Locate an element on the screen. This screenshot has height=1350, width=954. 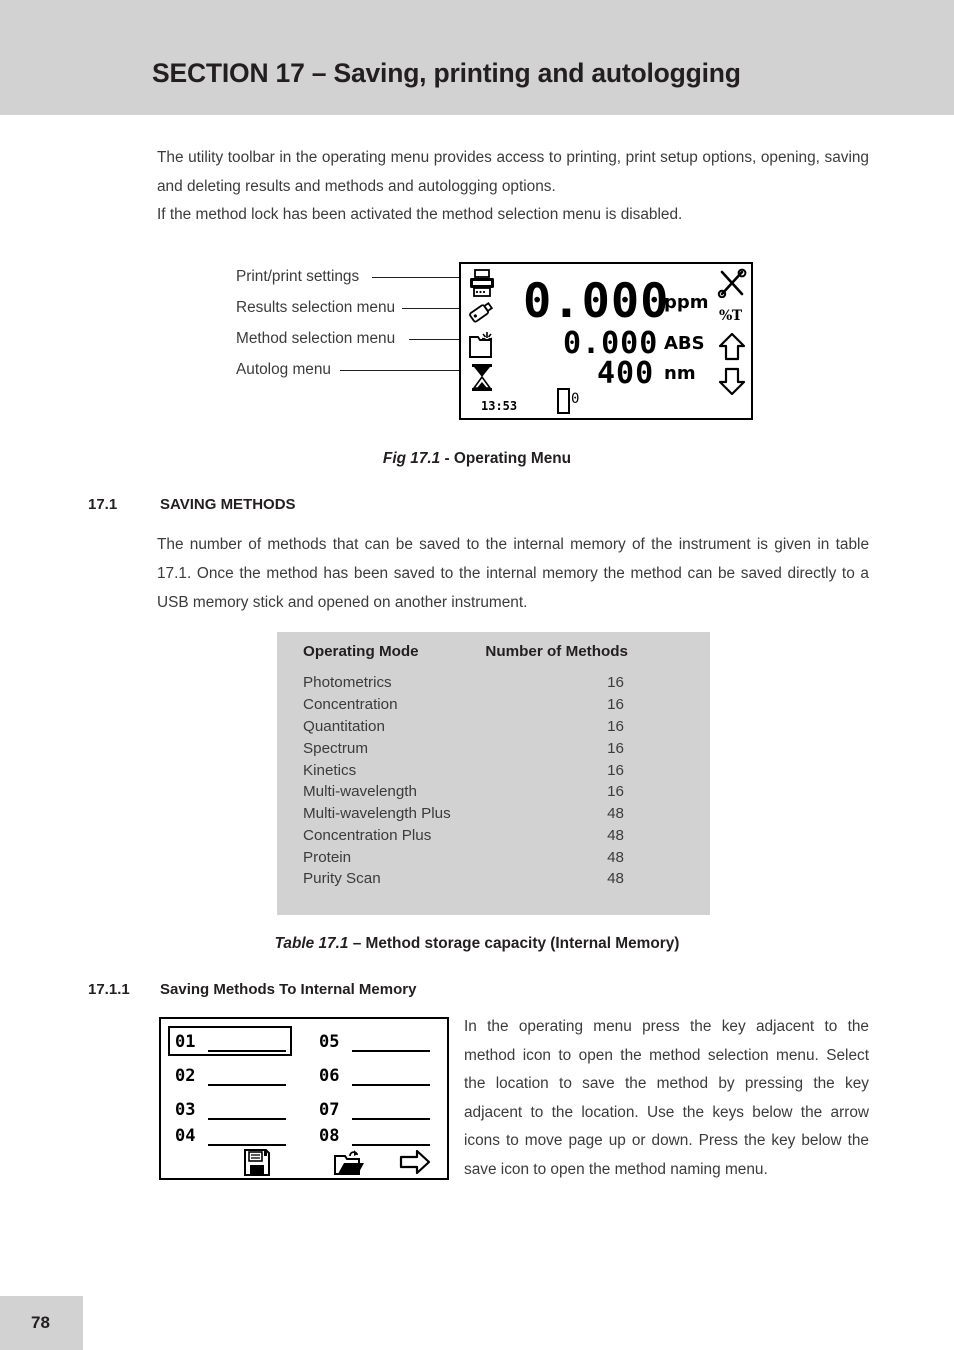
table-row: Quantitation 16 is located at coordinates (493, 727).